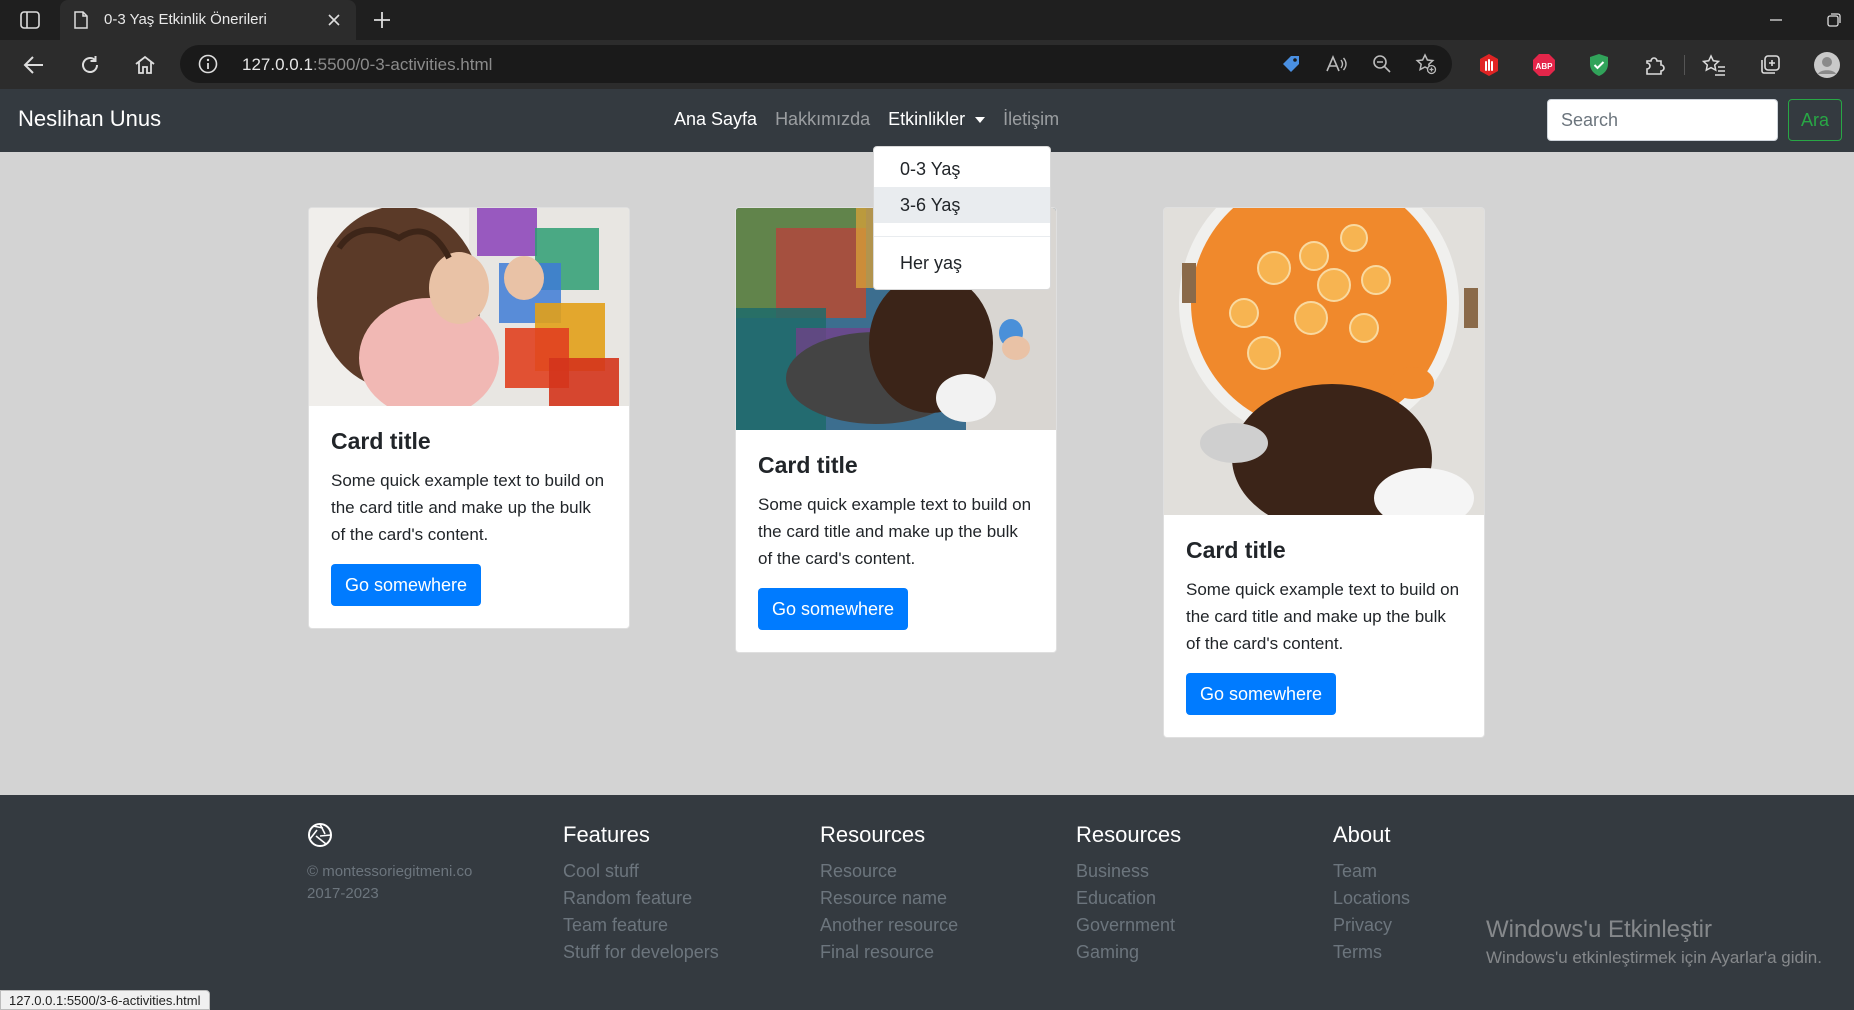  Describe the element at coordinates (1770, 65) in the screenshot. I see `collections-icon` at that location.